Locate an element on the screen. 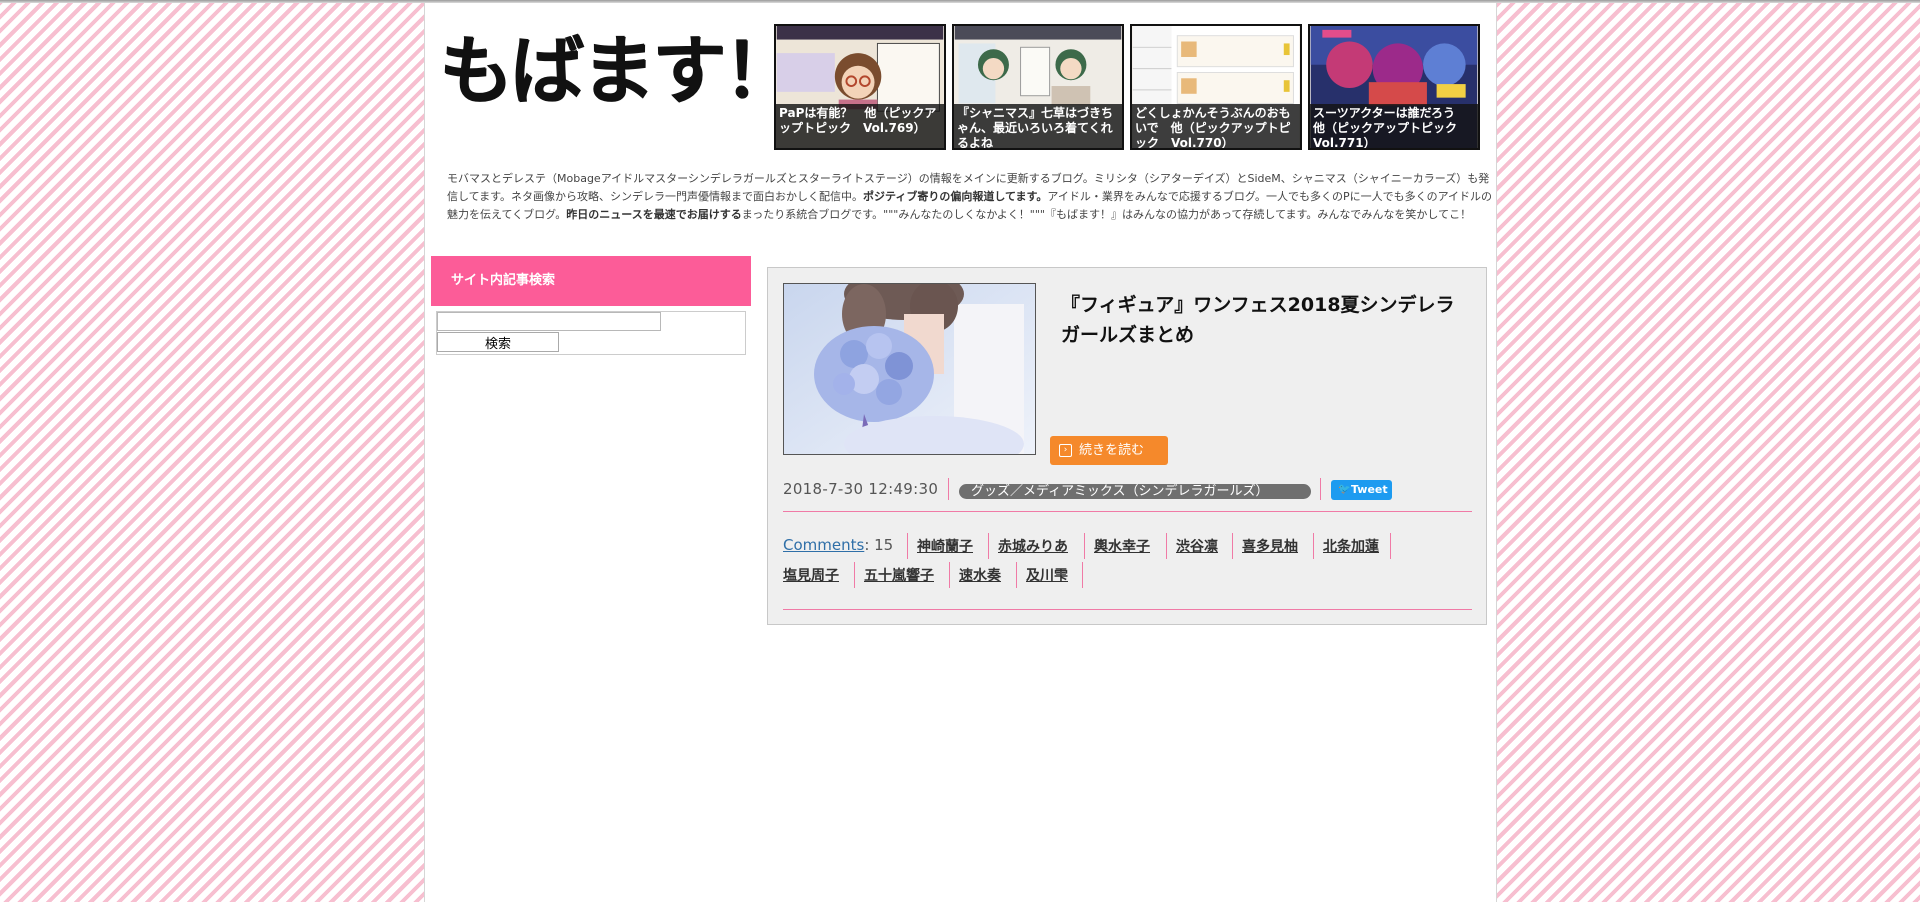 This screenshot has height=902, width=1920. arrow-right-icon: › is located at coordinates (1065, 450).